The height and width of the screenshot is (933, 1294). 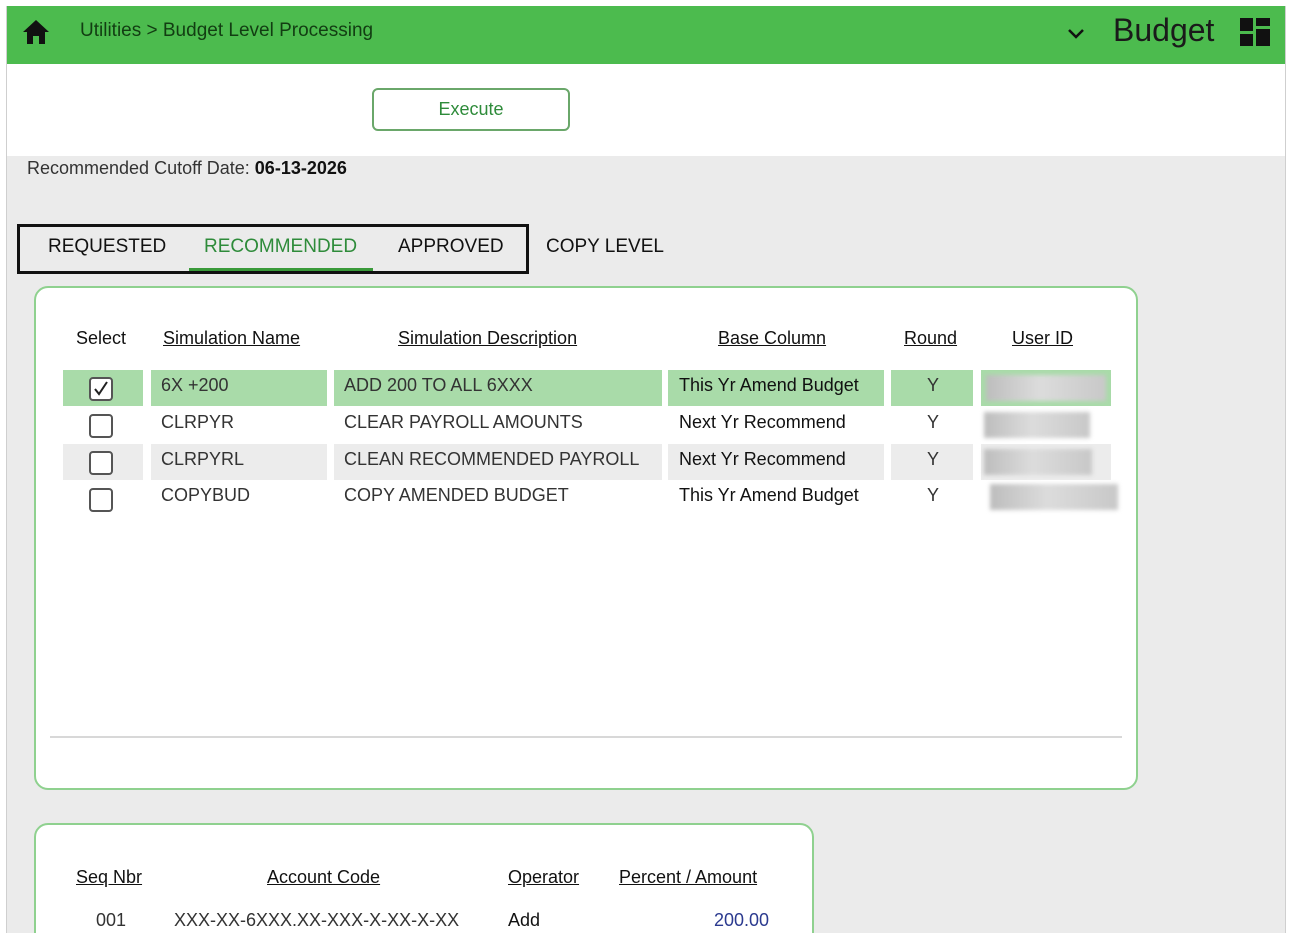 I want to click on col-simulation-name: Simulation Name, so click(x=231, y=338).